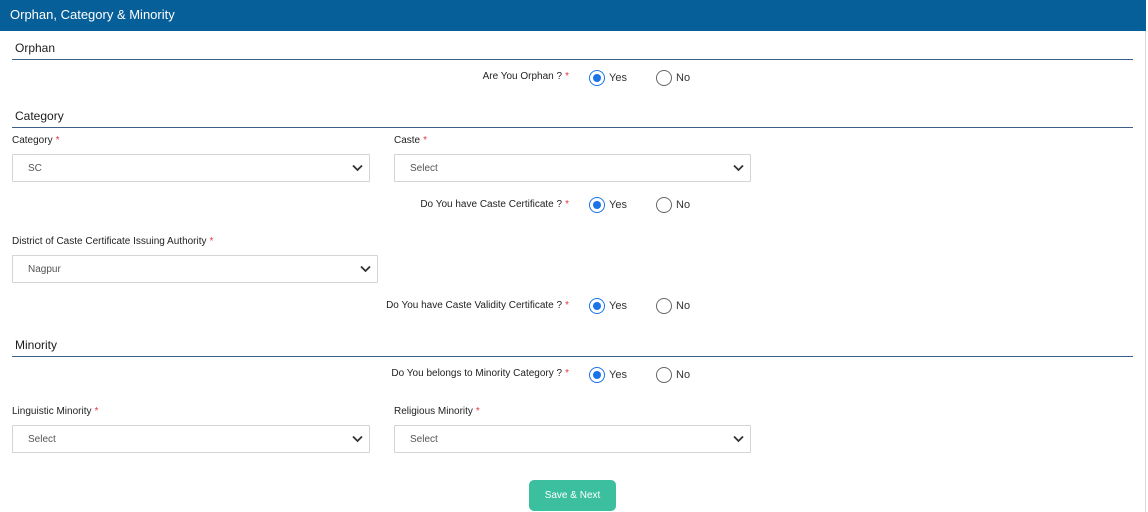 The image size is (1148, 512). I want to click on orphan-no-radio: No, so click(673, 78).